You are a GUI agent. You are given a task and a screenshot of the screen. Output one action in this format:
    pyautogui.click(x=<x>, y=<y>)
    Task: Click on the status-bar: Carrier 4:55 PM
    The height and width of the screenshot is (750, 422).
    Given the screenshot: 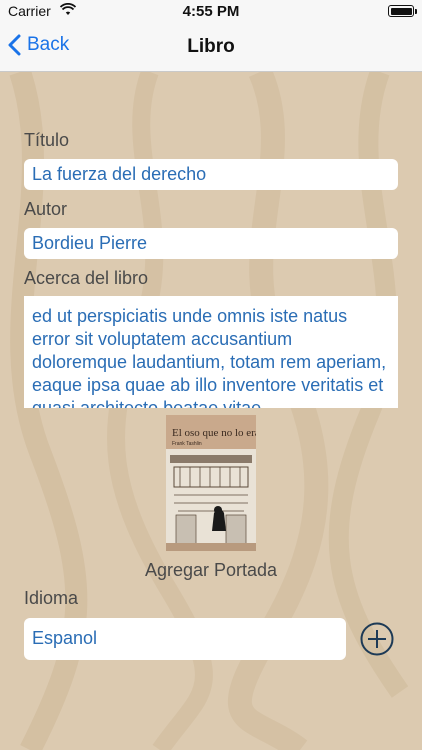 What is the action you would take?
    pyautogui.click(x=211, y=11)
    